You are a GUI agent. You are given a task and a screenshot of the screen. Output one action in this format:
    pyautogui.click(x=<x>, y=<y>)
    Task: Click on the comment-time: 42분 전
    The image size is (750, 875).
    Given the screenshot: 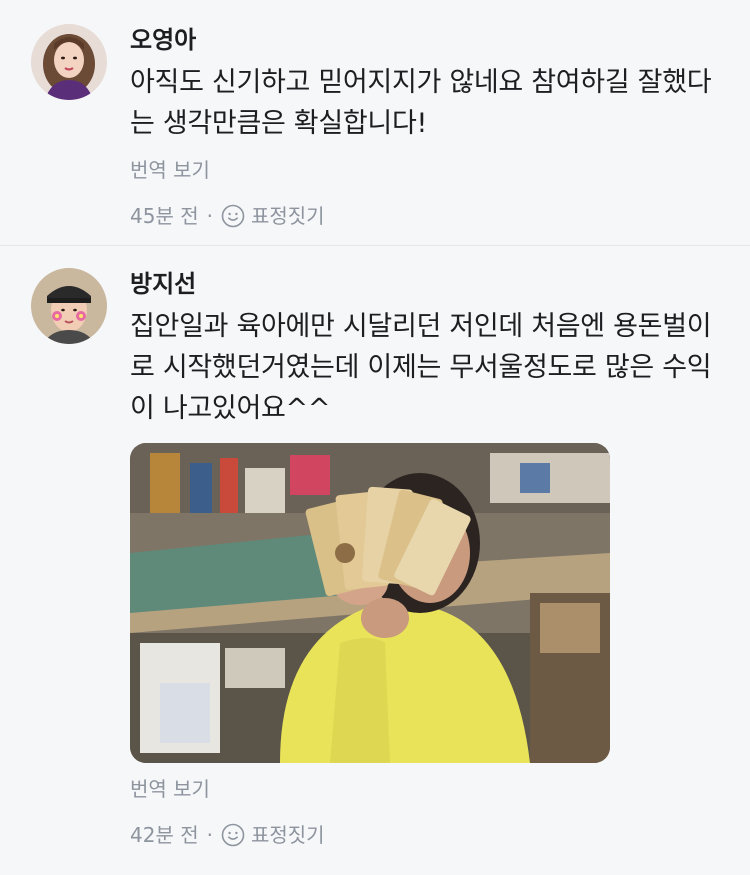 What is the action you would take?
    pyautogui.click(x=164, y=835)
    